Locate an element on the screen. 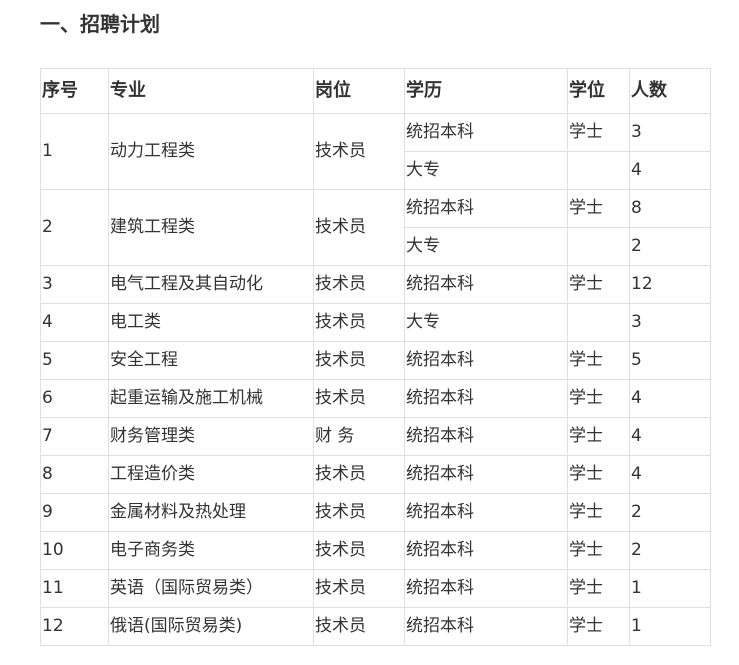  row-index: 5 is located at coordinates (74, 360).